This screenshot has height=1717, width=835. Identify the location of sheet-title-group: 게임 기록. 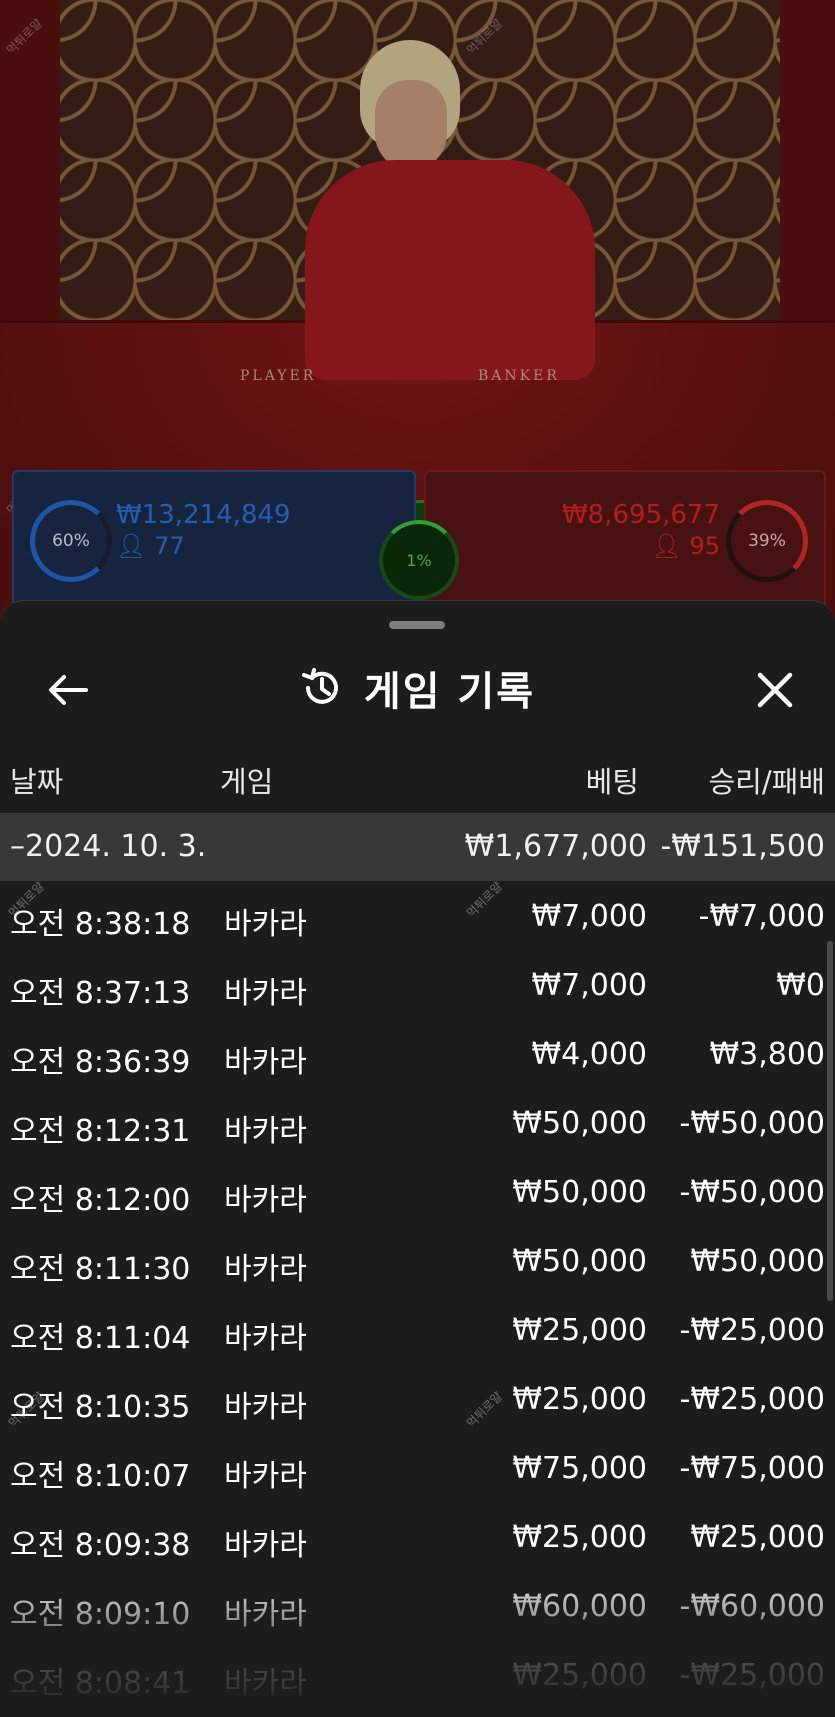
(417, 688).